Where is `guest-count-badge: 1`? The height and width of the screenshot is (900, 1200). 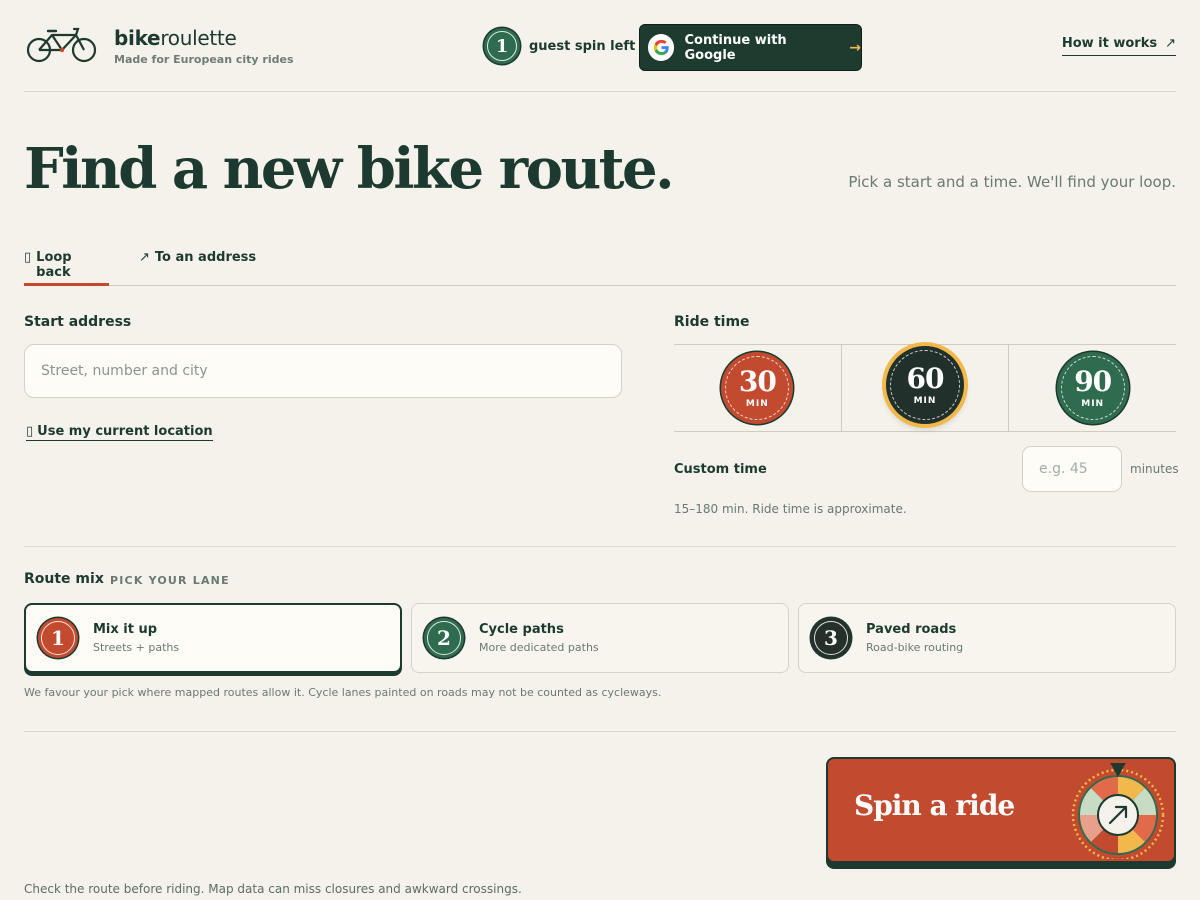
guest-count-badge: 1 is located at coordinates (502, 46).